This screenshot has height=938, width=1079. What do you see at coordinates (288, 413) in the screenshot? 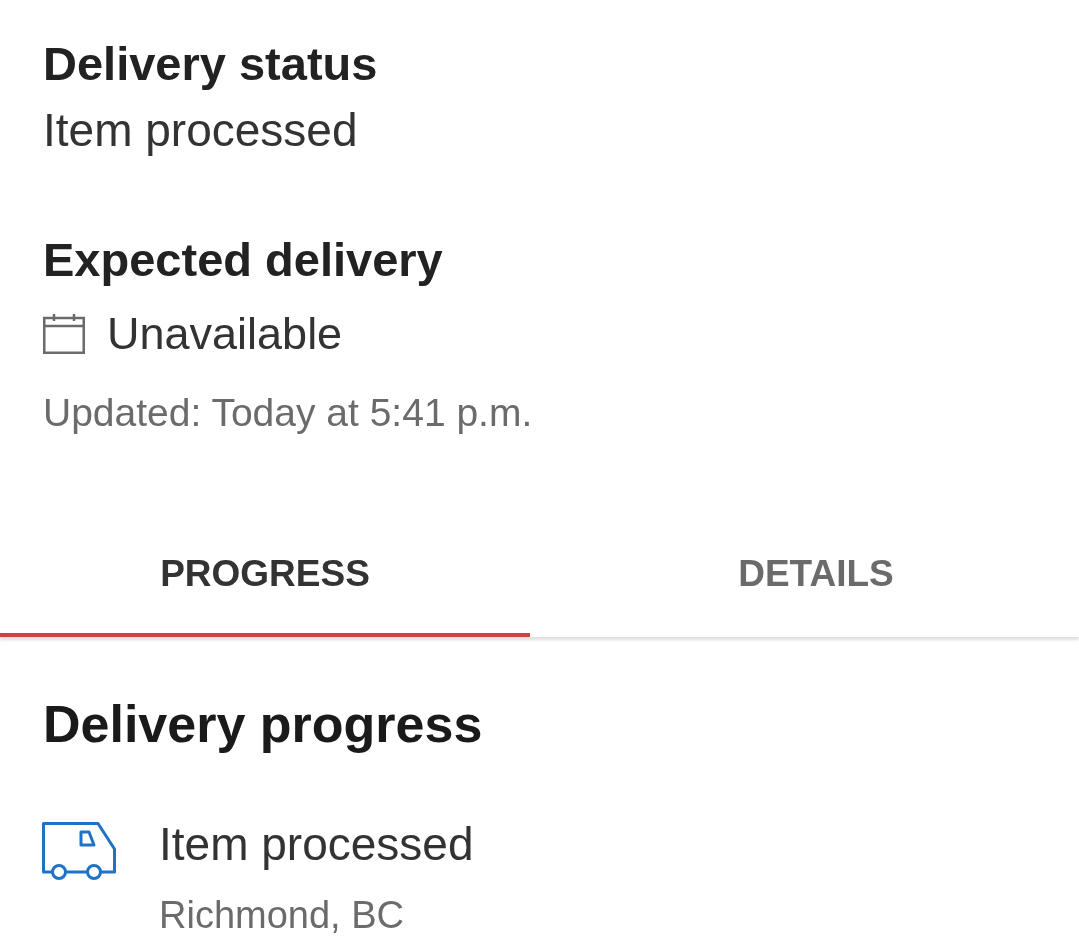
I see `updated-time-text: Updated: Today at 5:41 p.m.` at bounding box center [288, 413].